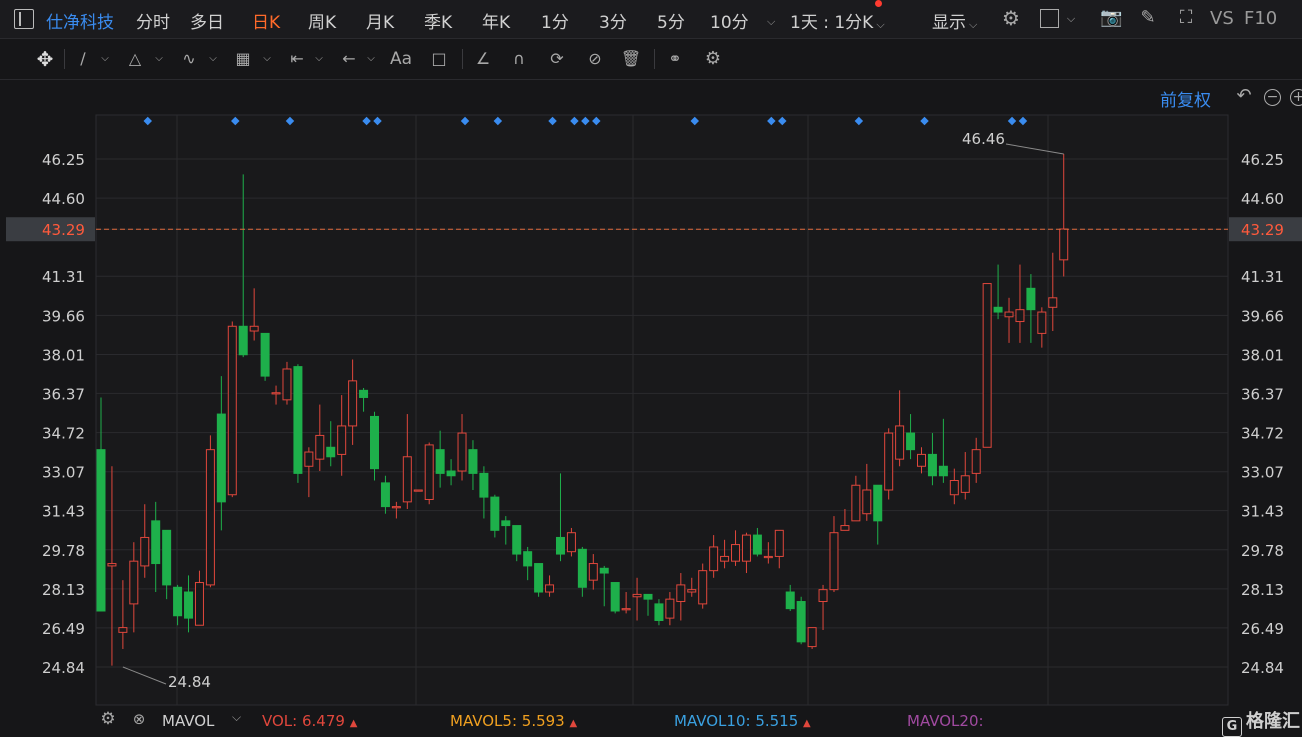  I want to click on toolbar-settings-icon: ⚙, so click(713, 59).